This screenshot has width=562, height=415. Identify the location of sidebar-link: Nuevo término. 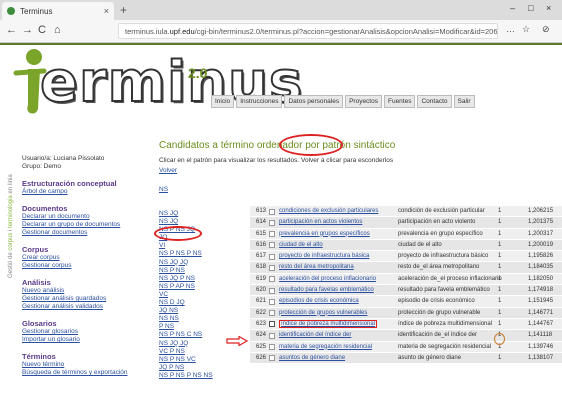
(84, 365).